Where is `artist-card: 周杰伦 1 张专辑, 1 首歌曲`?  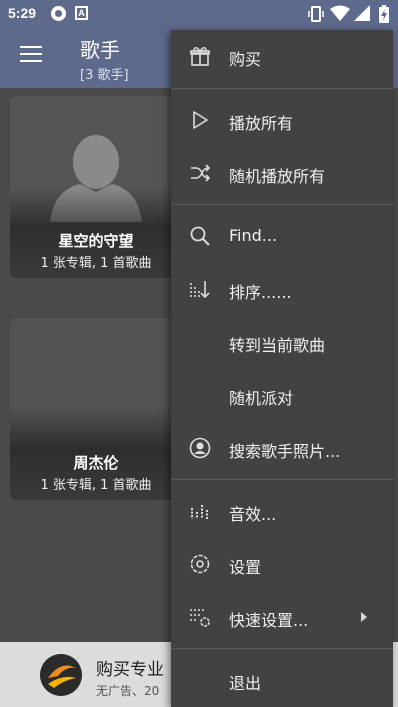 artist-card: 周杰伦 1 张专辑, 1 首歌曲 is located at coordinates (96, 409).